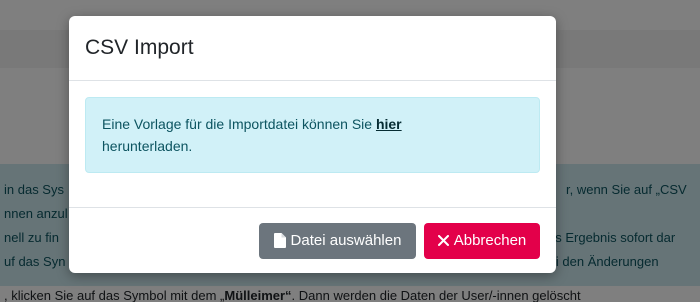  What do you see at coordinates (279, 240) in the screenshot?
I see `file-icon` at bounding box center [279, 240].